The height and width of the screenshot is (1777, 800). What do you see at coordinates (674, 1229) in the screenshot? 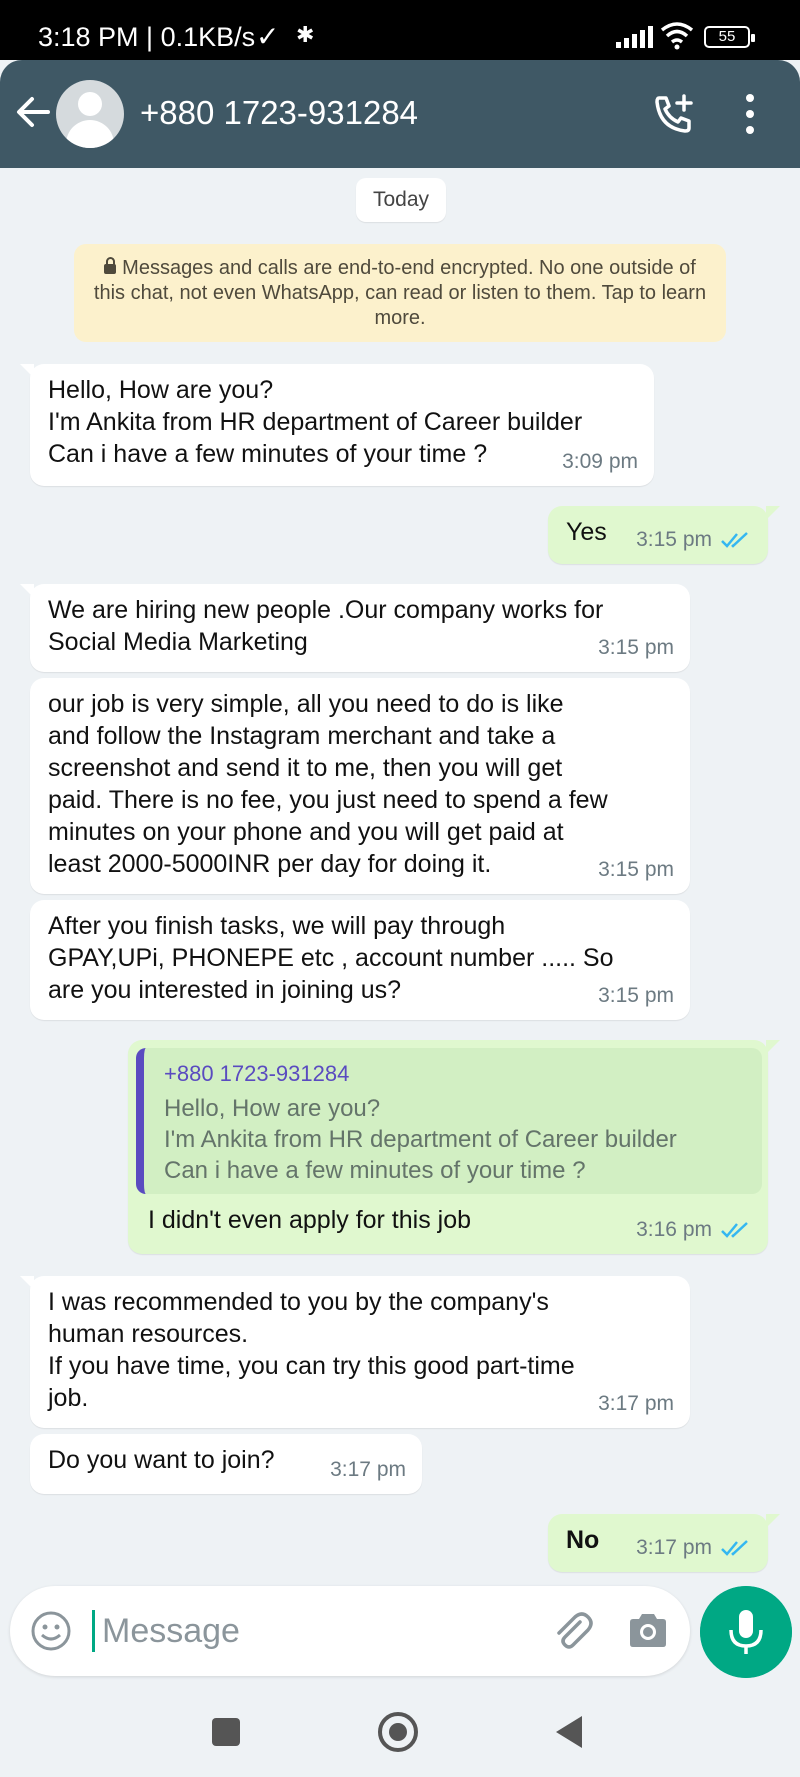
I see `message-time: 3:16 pm` at bounding box center [674, 1229].